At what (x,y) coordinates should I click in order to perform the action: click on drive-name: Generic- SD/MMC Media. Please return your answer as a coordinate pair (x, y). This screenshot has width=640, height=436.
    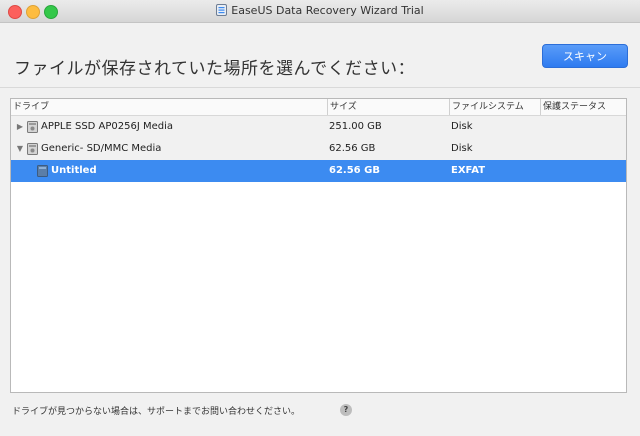
    Looking at the image, I should click on (101, 148).